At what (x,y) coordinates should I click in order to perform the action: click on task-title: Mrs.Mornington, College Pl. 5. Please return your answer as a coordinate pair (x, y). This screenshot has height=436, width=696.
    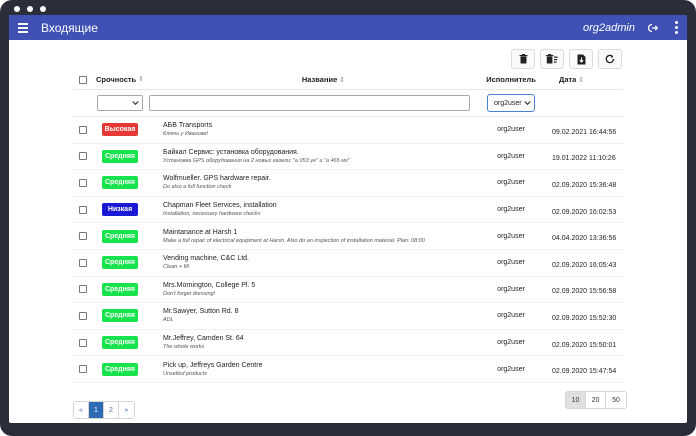
    Looking at the image, I should click on (323, 285).